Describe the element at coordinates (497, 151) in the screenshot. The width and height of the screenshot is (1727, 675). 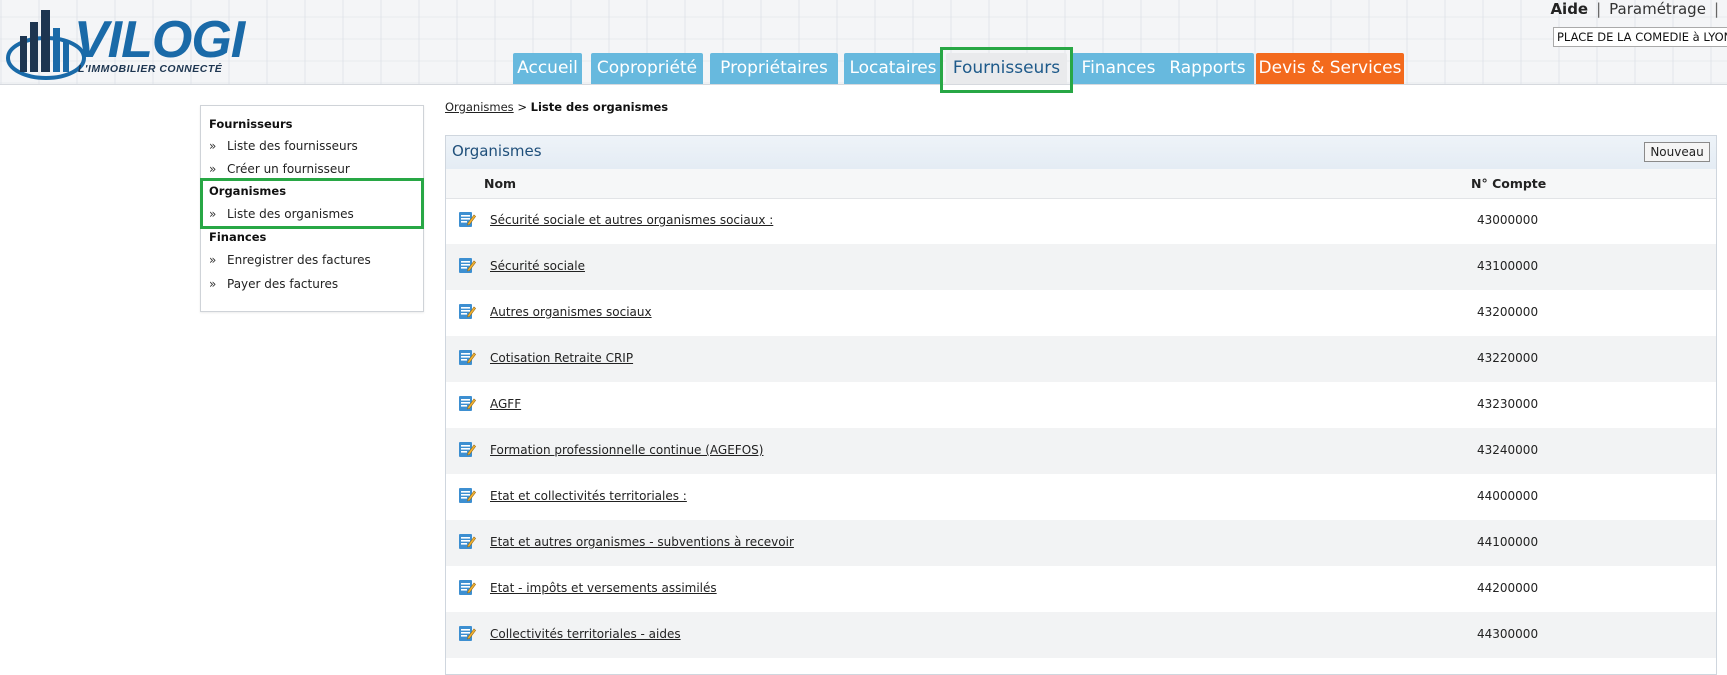
I see `panel-title: Organismes` at that location.